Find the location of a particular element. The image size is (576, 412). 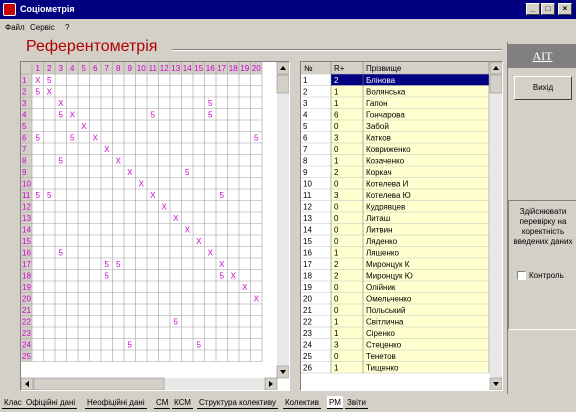

control-label: Контроль is located at coordinates (546, 275).